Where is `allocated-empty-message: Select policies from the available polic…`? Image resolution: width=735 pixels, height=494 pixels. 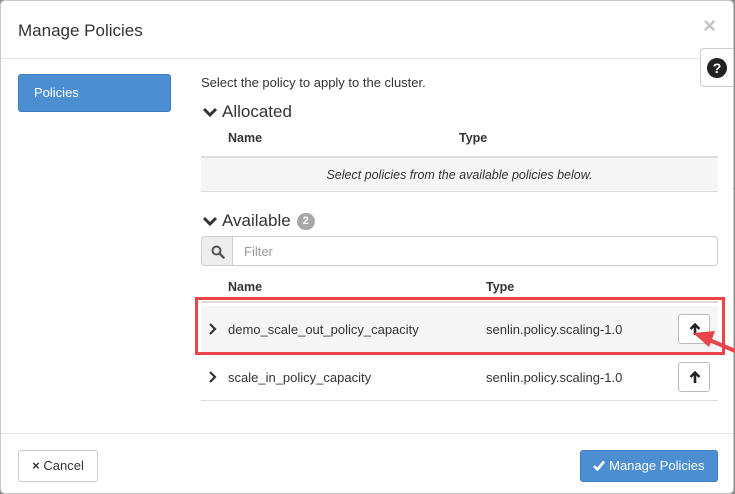 allocated-empty-message: Select policies from the available polic… is located at coordinates (459, 174).